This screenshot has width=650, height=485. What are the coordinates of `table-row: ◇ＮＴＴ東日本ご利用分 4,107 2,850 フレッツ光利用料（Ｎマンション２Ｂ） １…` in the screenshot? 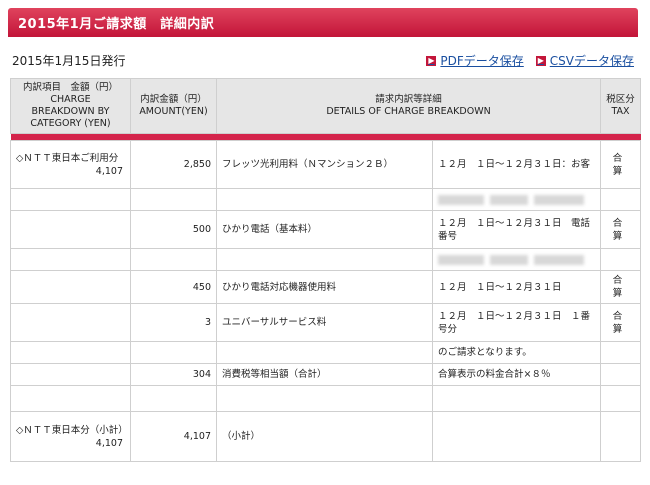 It's located at (326, 164).